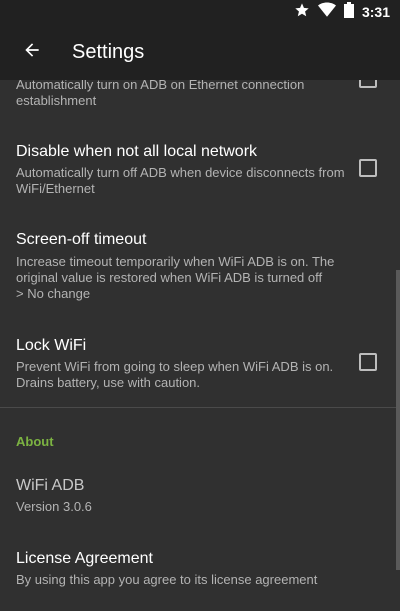 The height and width of the screenshot is (611, 400). What do you see at coordinates (51, 345) in the screenshot?
I see `pref-title: Lock WiFi` at bounding box center [51, 345].